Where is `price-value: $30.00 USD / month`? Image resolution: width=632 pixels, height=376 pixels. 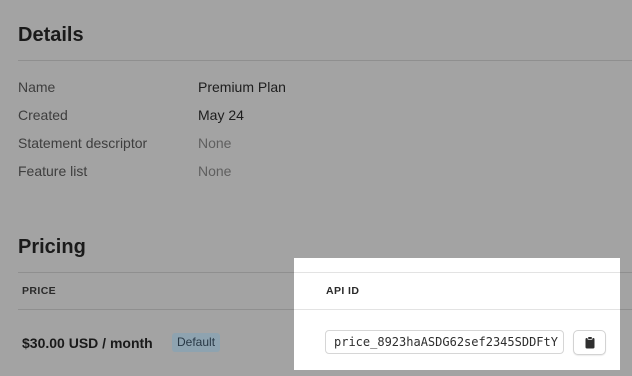
price-value: $30.00 USD / month is located at coordinates (87, 343).